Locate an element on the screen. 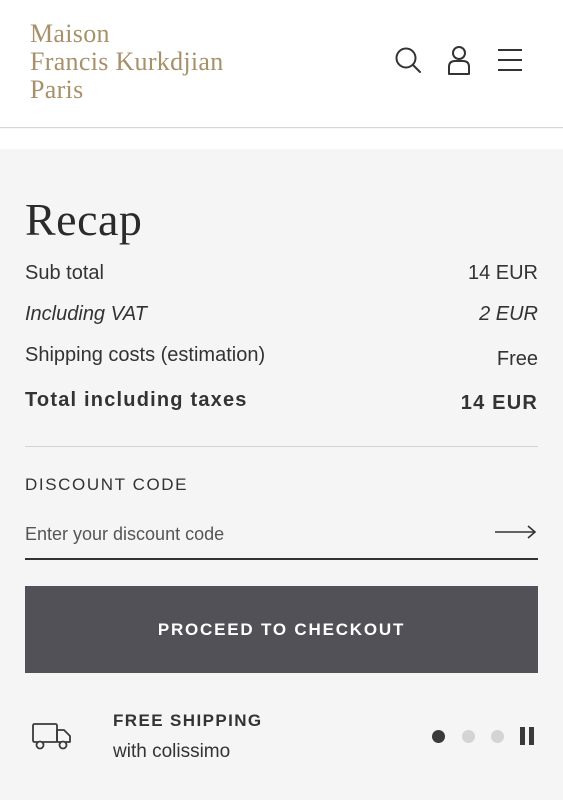  discount-code-input is located at coordinates (255, 534).